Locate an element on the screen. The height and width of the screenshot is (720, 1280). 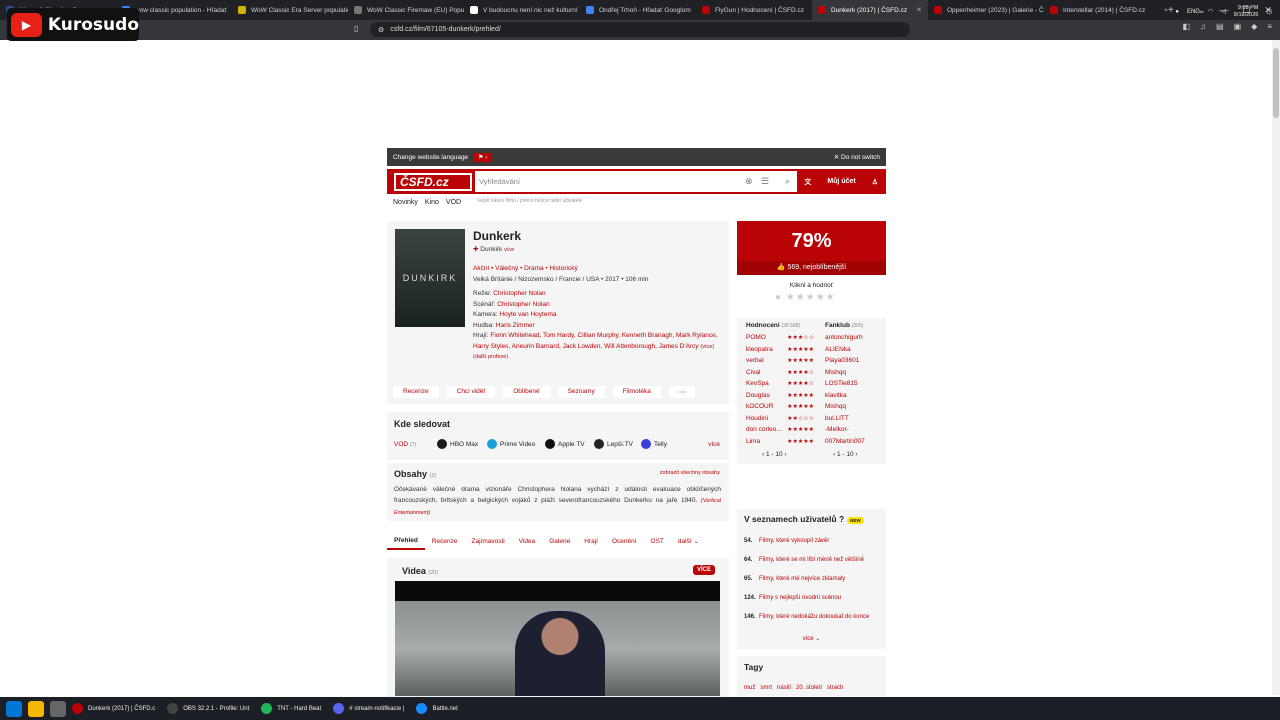
volume-icon: ◁ is located at coordinates (1223, 11).